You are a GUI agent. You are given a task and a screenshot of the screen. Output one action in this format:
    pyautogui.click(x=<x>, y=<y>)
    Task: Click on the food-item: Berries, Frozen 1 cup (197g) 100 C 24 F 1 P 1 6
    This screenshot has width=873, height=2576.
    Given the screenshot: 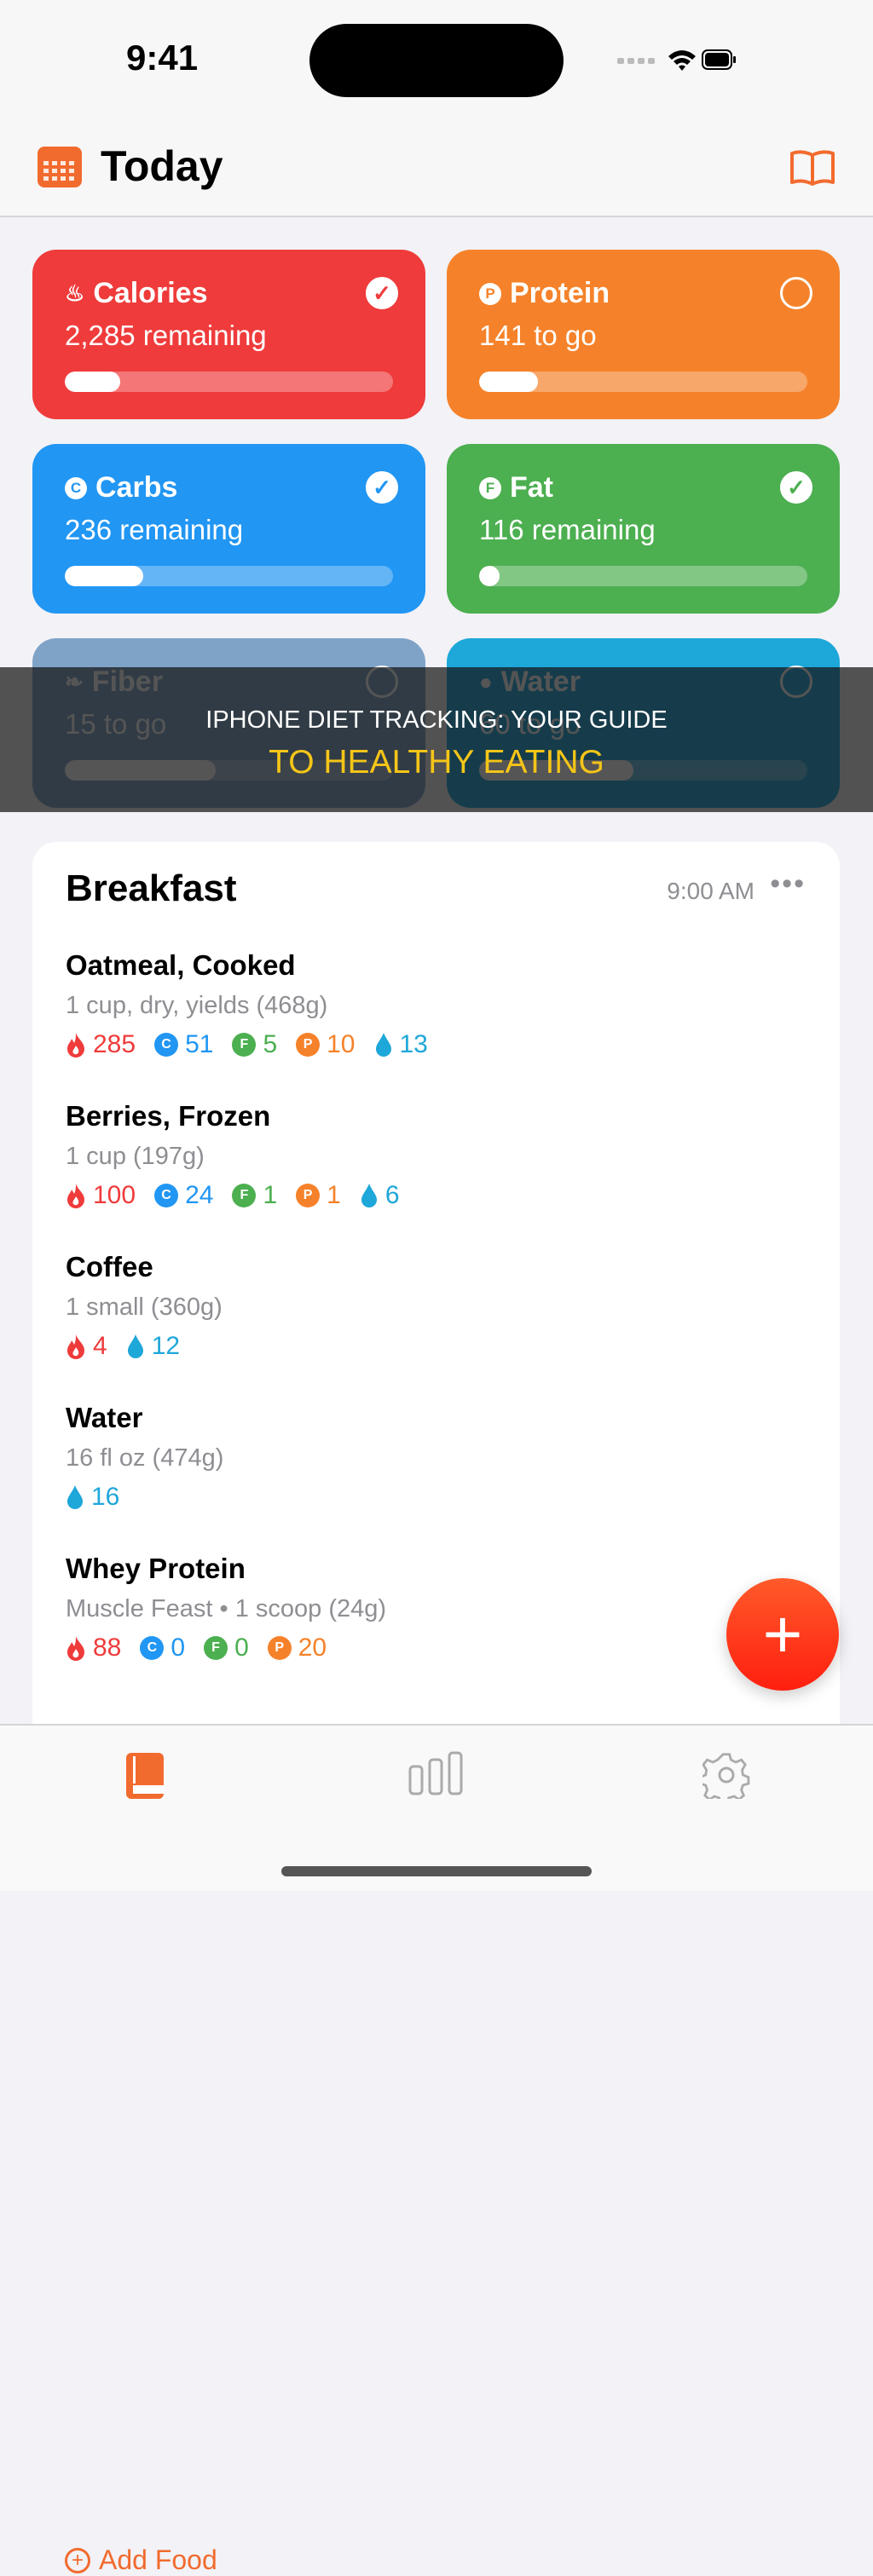 What is the action you would take?
    pyautogui.click(x=233, y=1155)
    